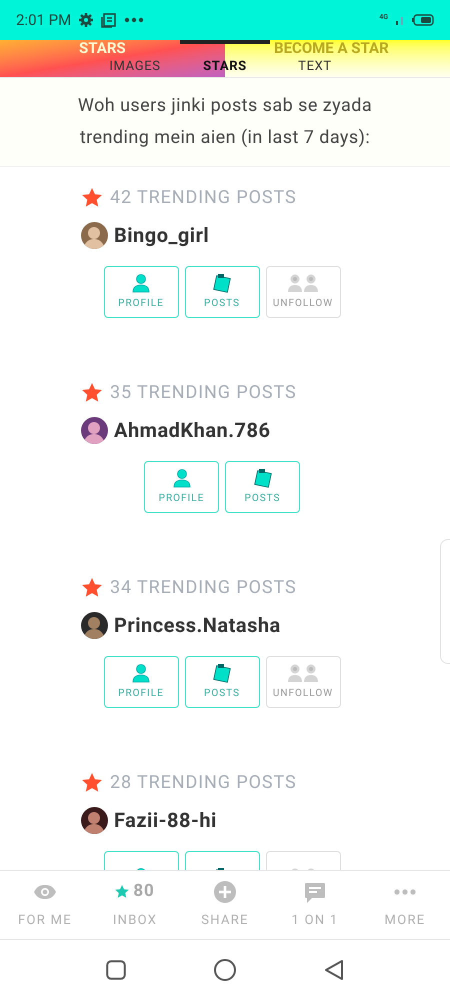 The width and height of the screenshot is (450, 1000). I want to click on username: Princess.Natasha, so click(197, 625).